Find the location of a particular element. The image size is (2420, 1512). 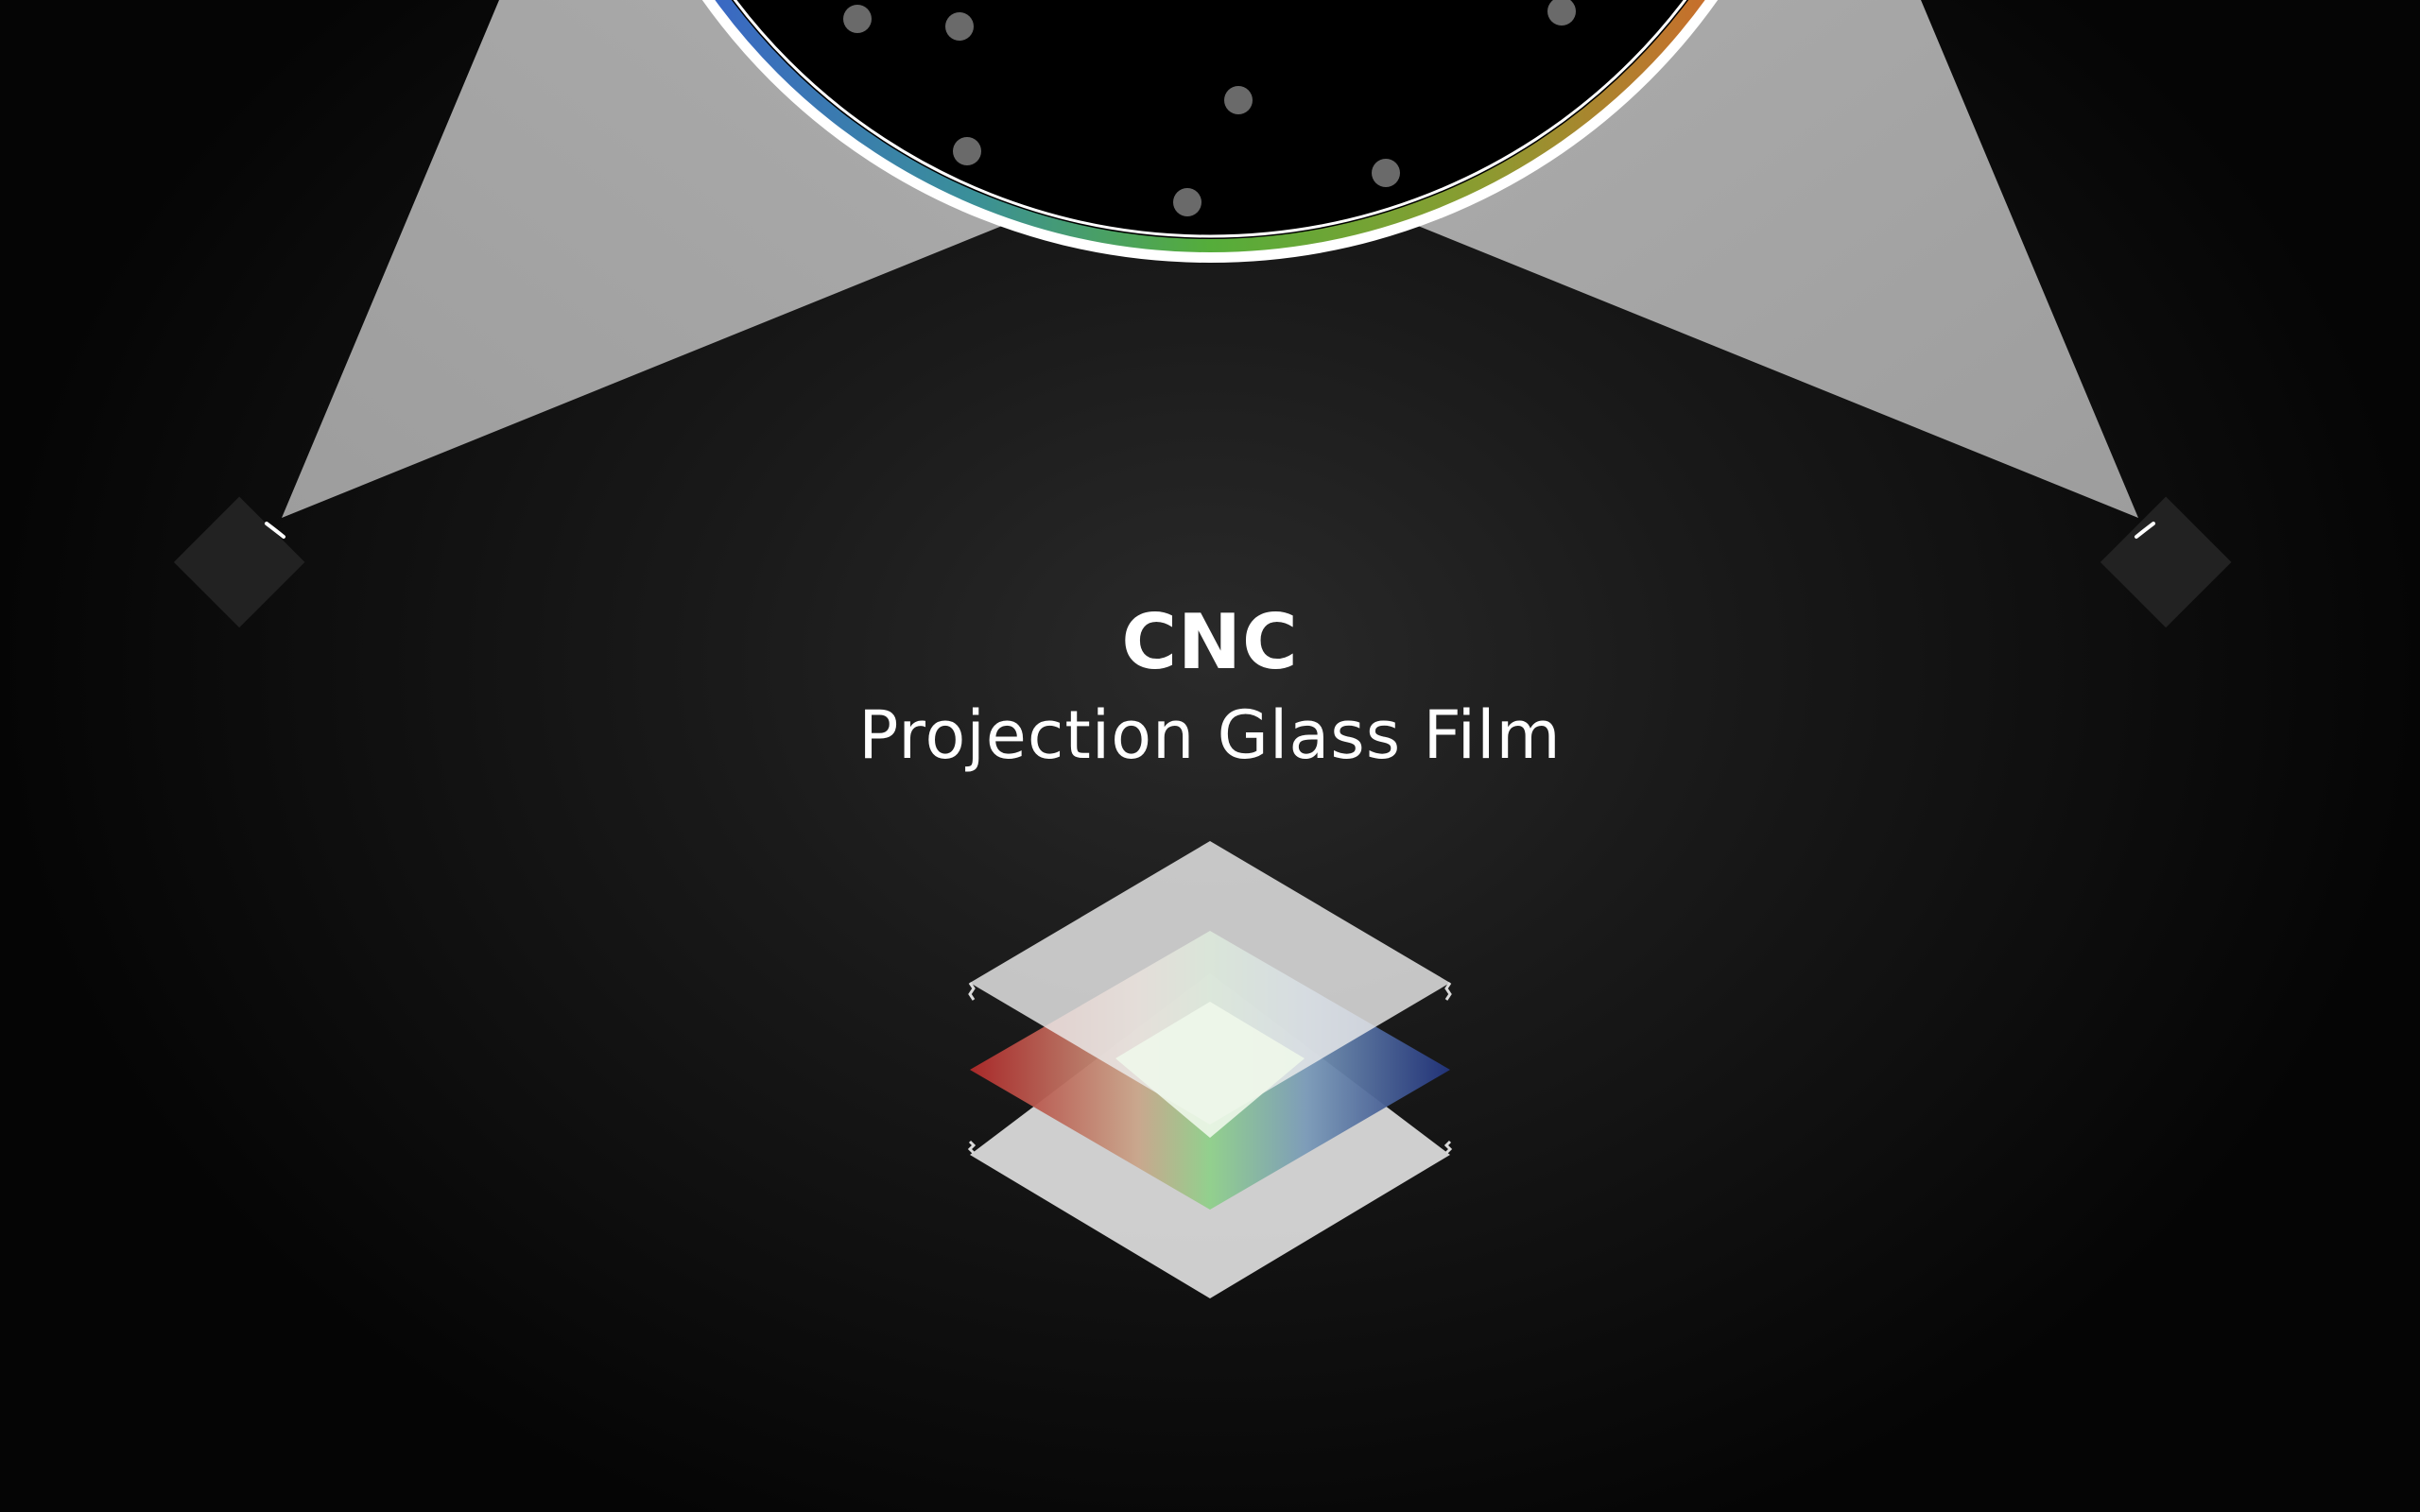

title-block: CNC Projection Glass Film is located at coordinates (1210, 688).